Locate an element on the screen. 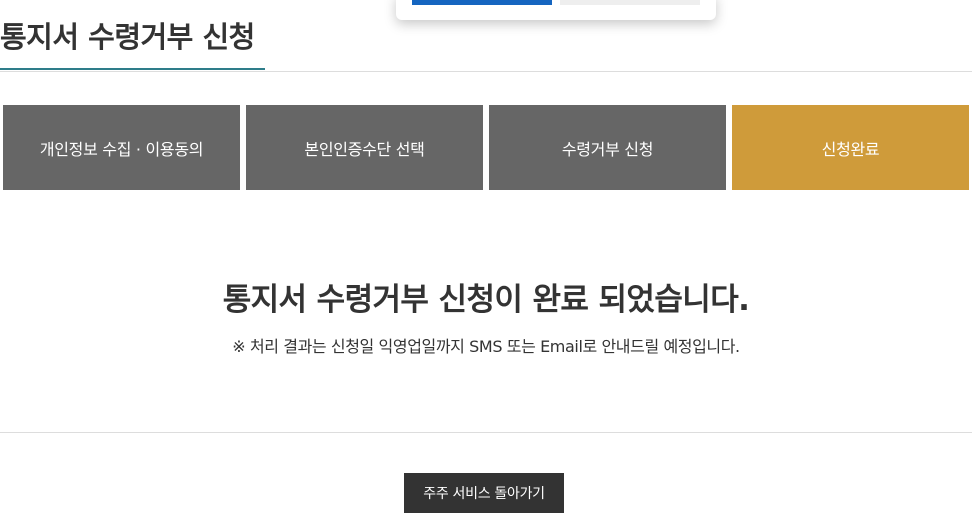 The height and width of the screenshot is (519, 972). back-to-shareholder-service-button: 주주 서비스 돌아가기 is located at coordinates (484, 493).